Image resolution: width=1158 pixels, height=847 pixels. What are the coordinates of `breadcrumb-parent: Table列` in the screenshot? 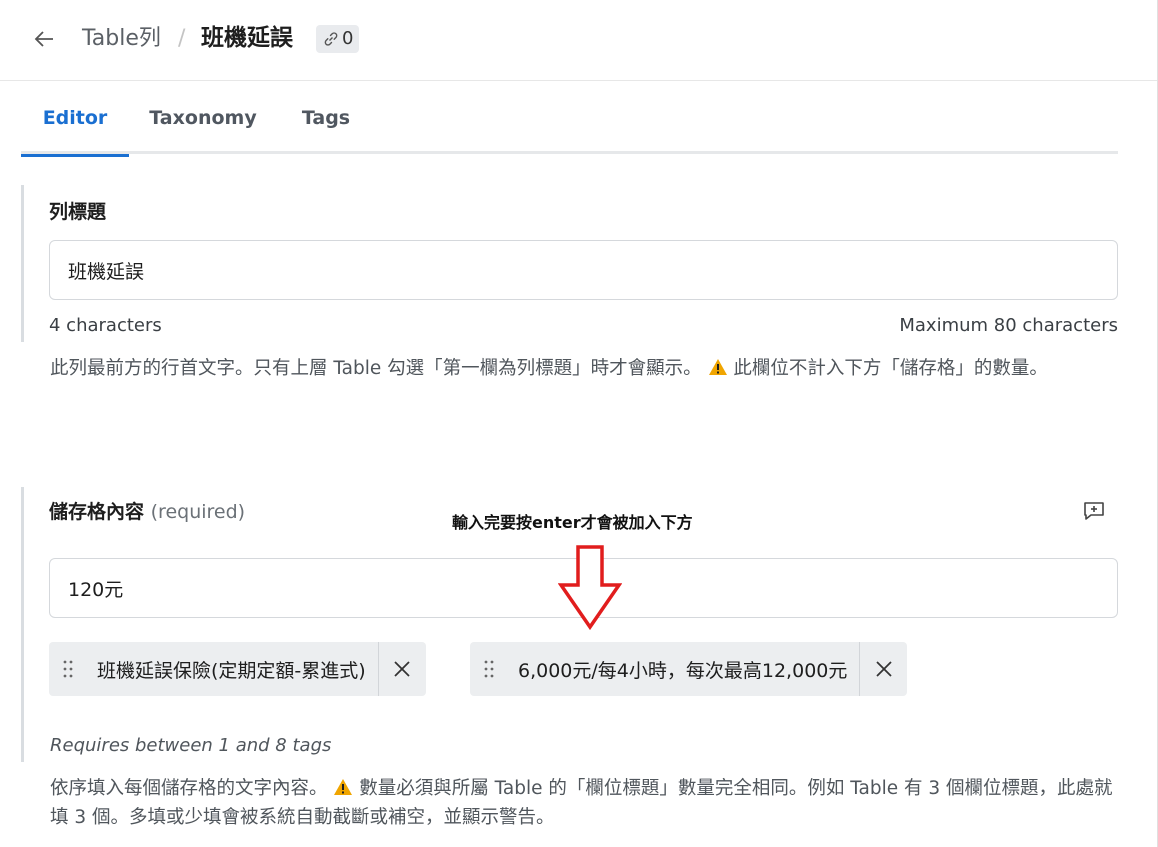 It's located at (121, 39).